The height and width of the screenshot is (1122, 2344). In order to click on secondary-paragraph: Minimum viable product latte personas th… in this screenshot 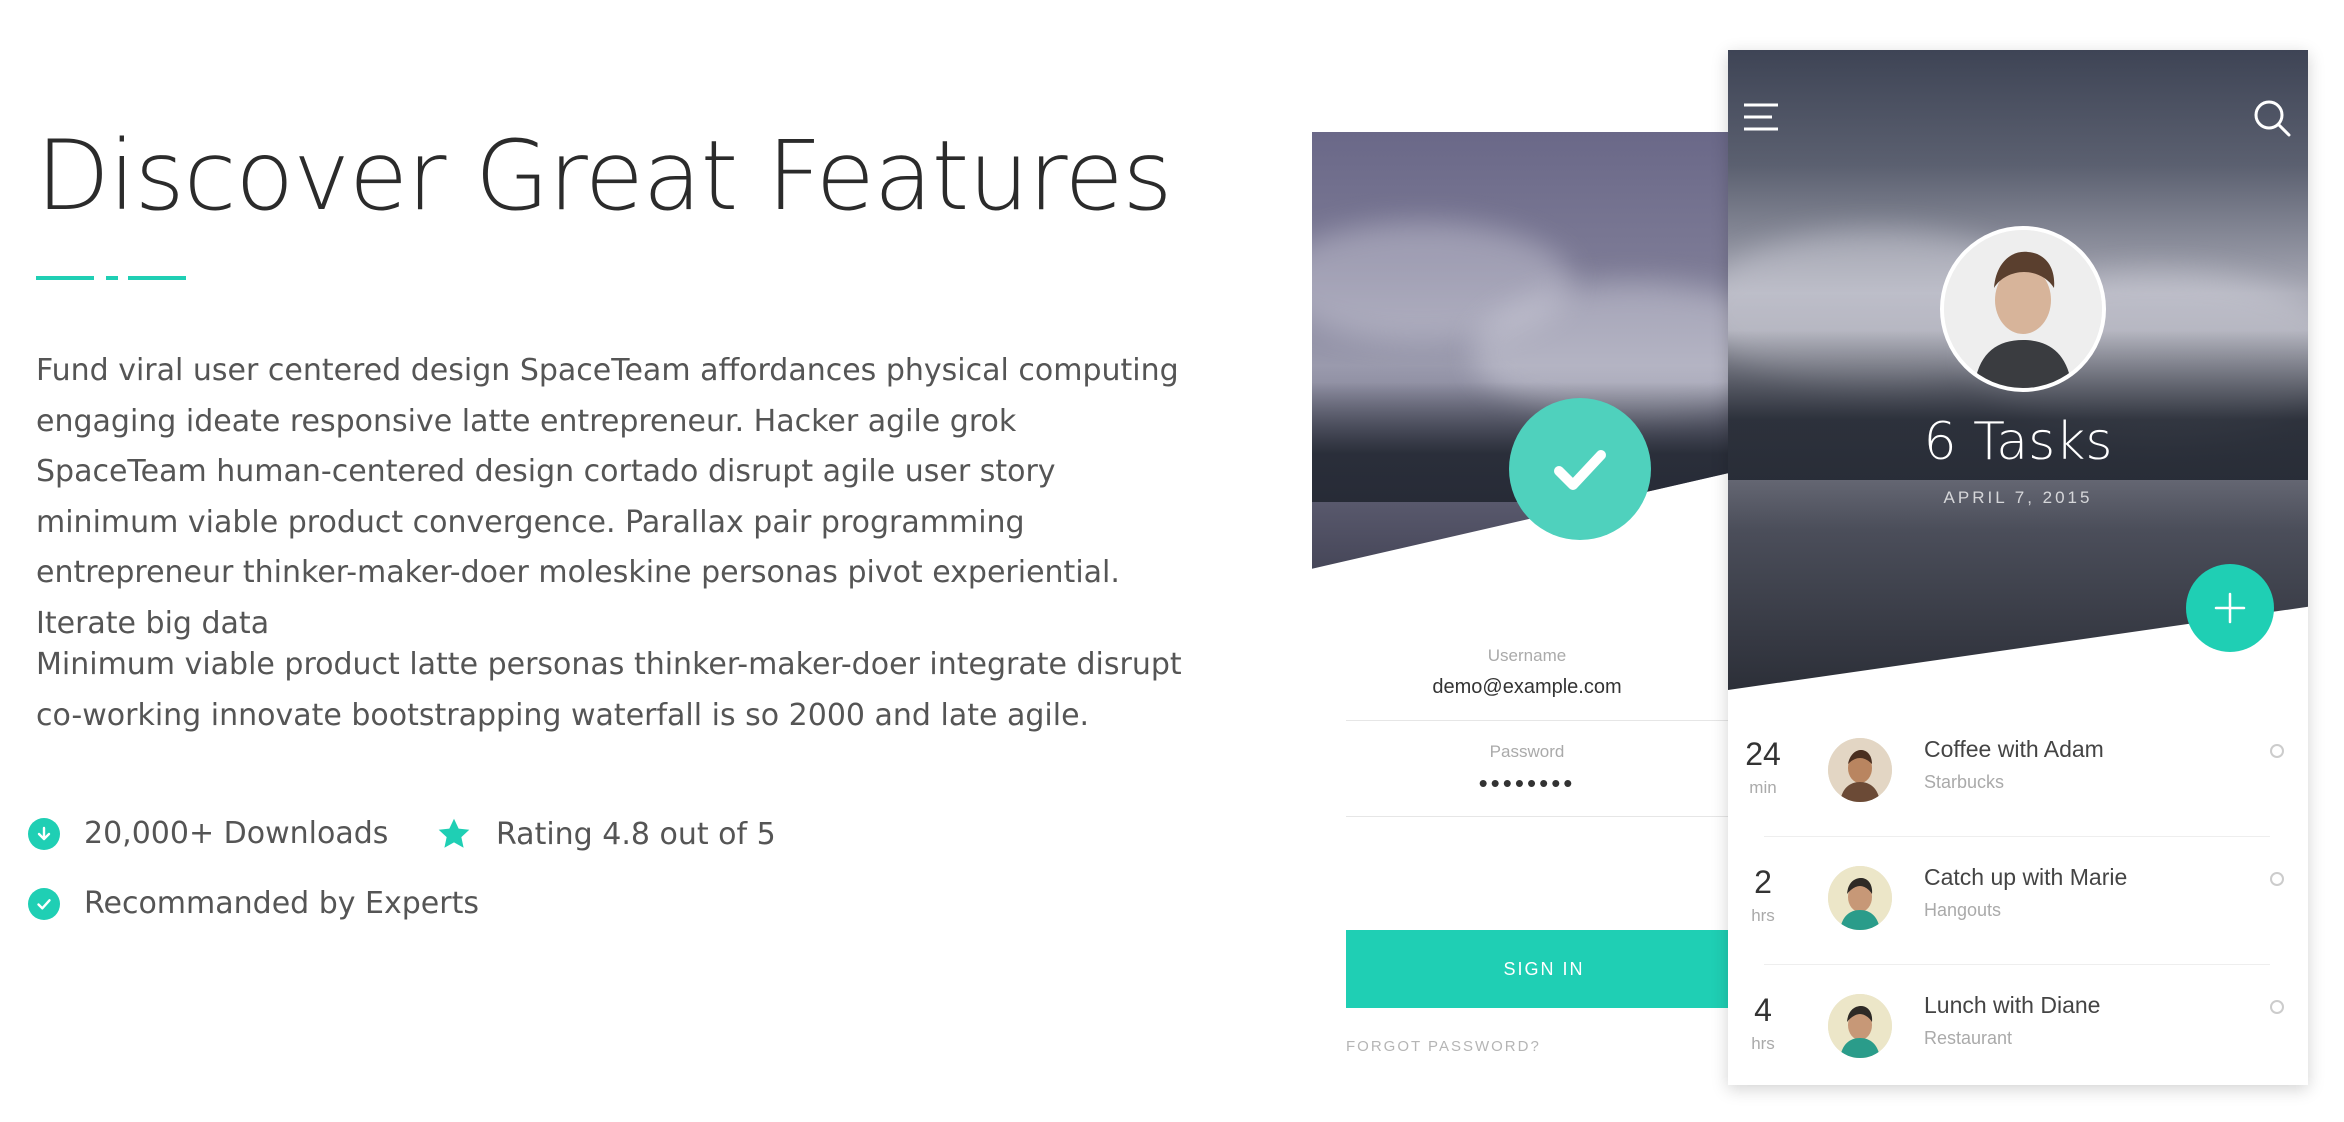, I will do `click(609, 690)`.